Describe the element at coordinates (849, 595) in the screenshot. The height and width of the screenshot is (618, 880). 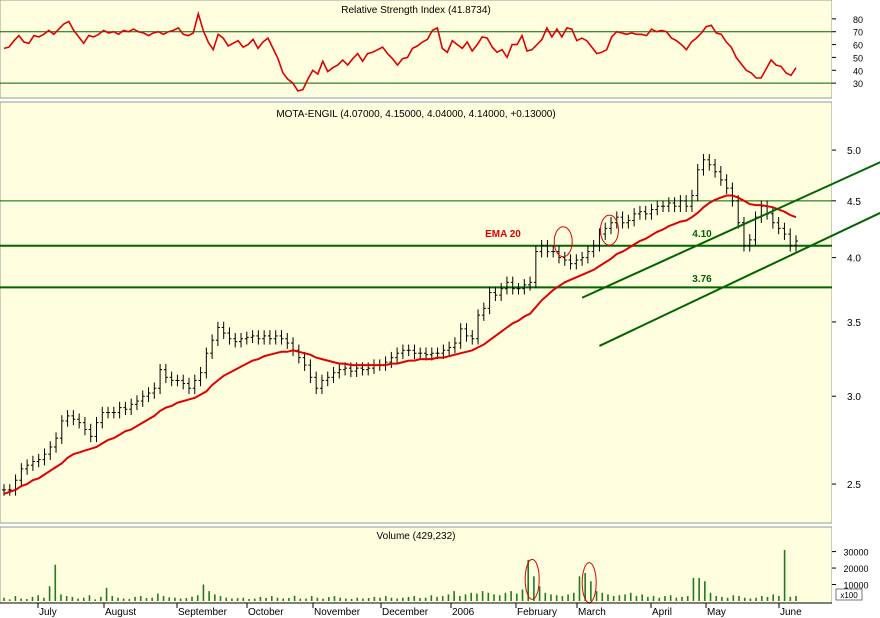
I see `volume-unit-label: x100` at that location.